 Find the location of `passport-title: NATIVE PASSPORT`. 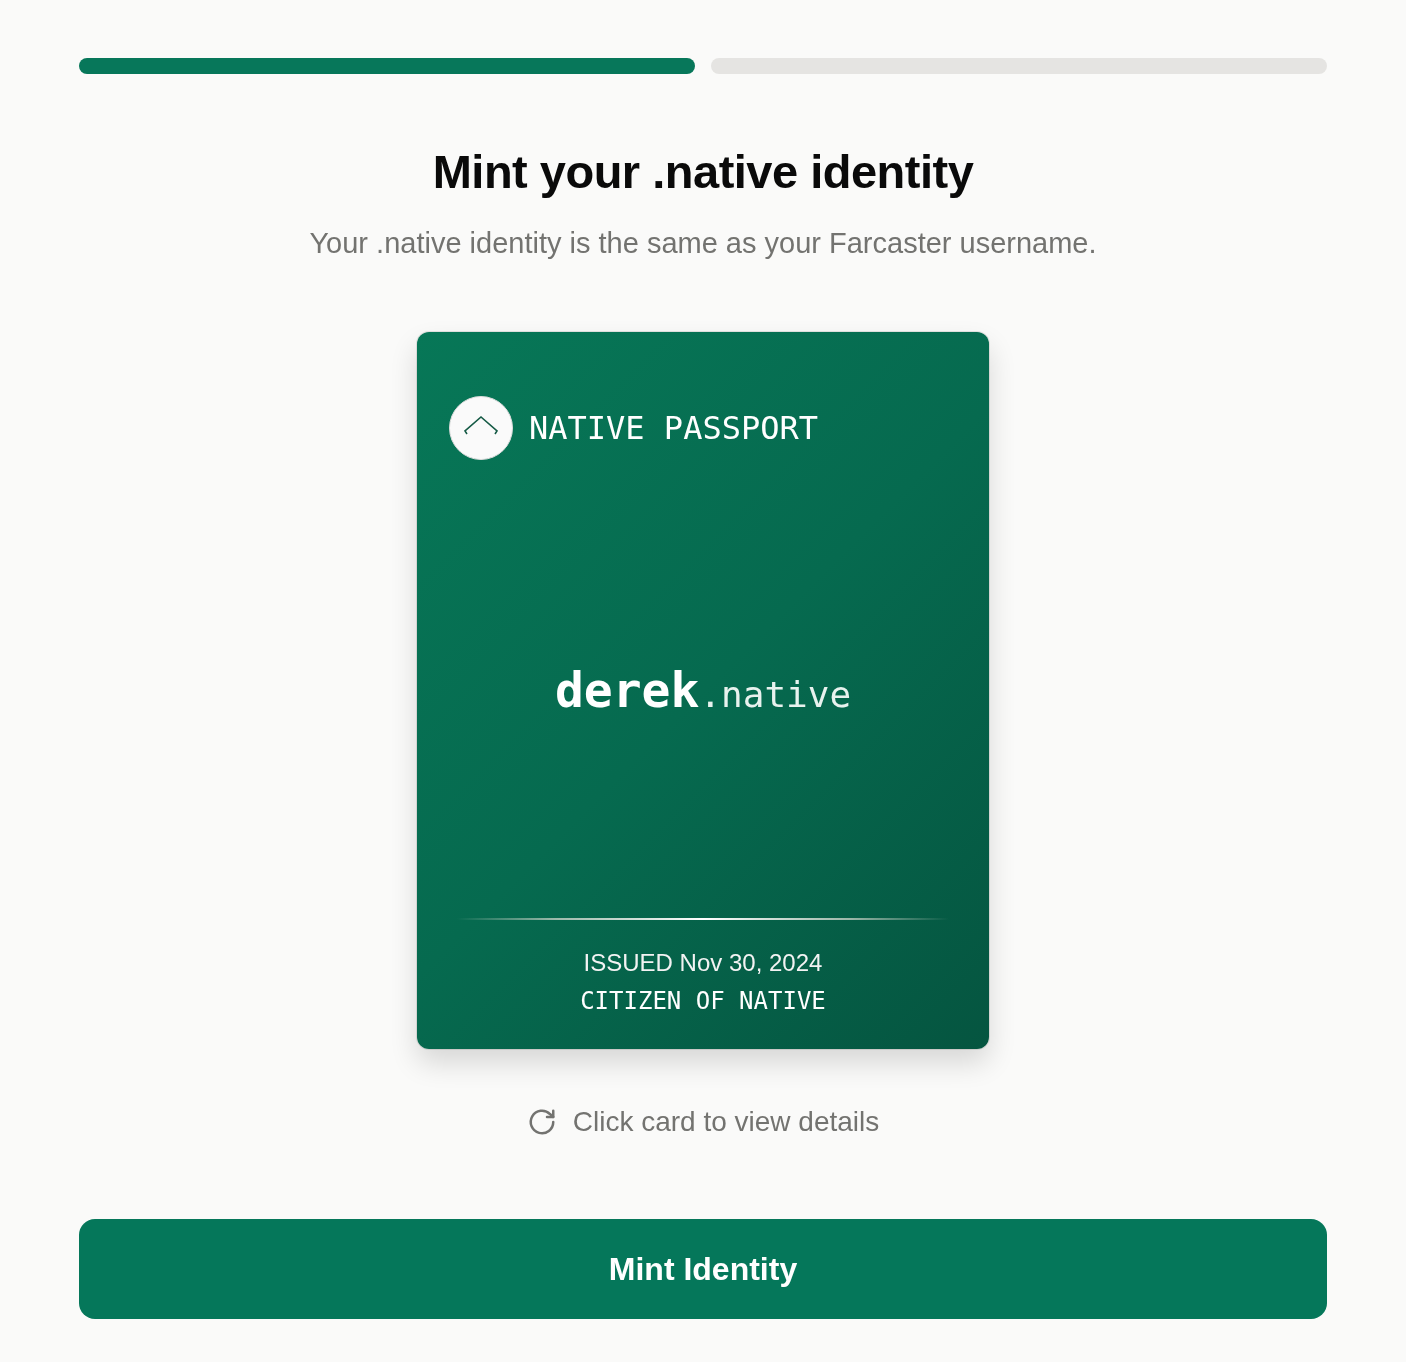

passport-title: NATIVE PASSPORT is located at coordinates (673, 428).